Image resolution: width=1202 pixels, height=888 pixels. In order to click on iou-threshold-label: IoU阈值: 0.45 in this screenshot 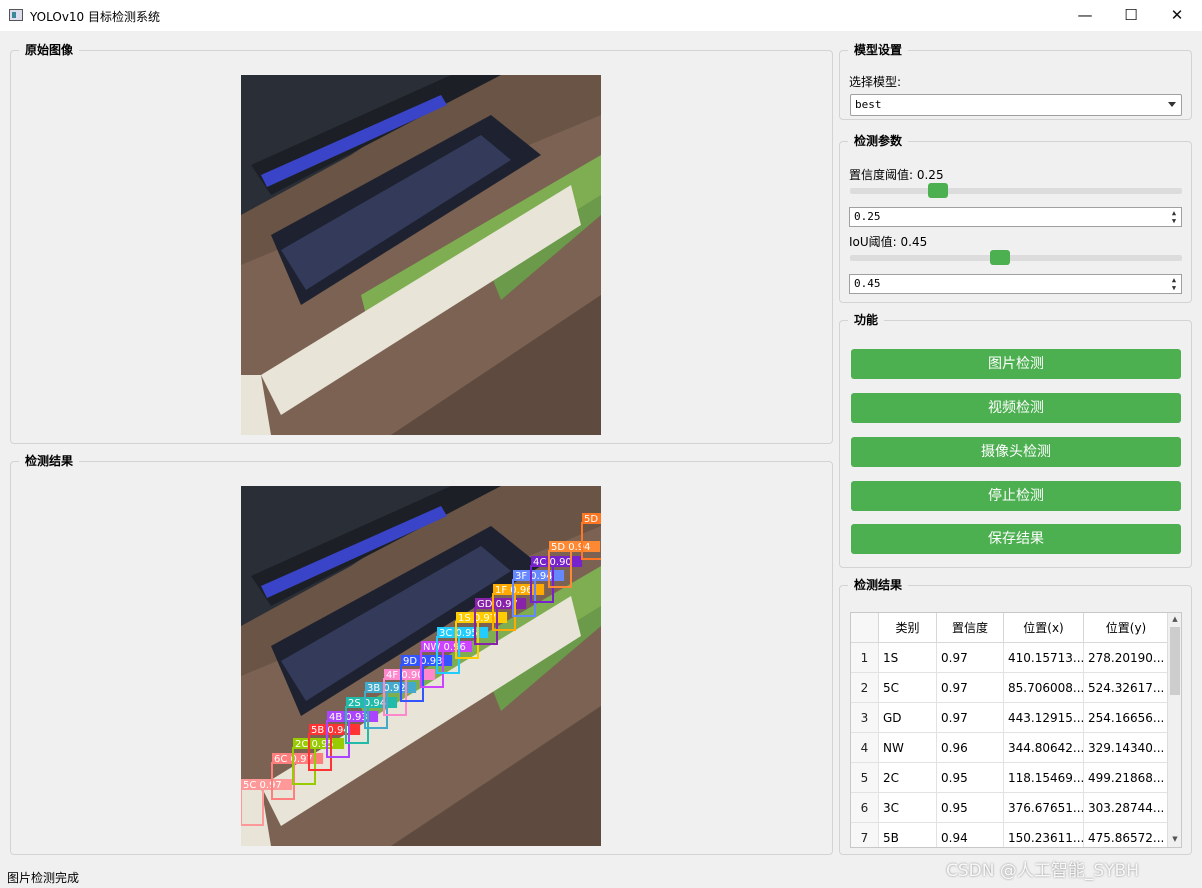, I will do `click(888, 242)`.